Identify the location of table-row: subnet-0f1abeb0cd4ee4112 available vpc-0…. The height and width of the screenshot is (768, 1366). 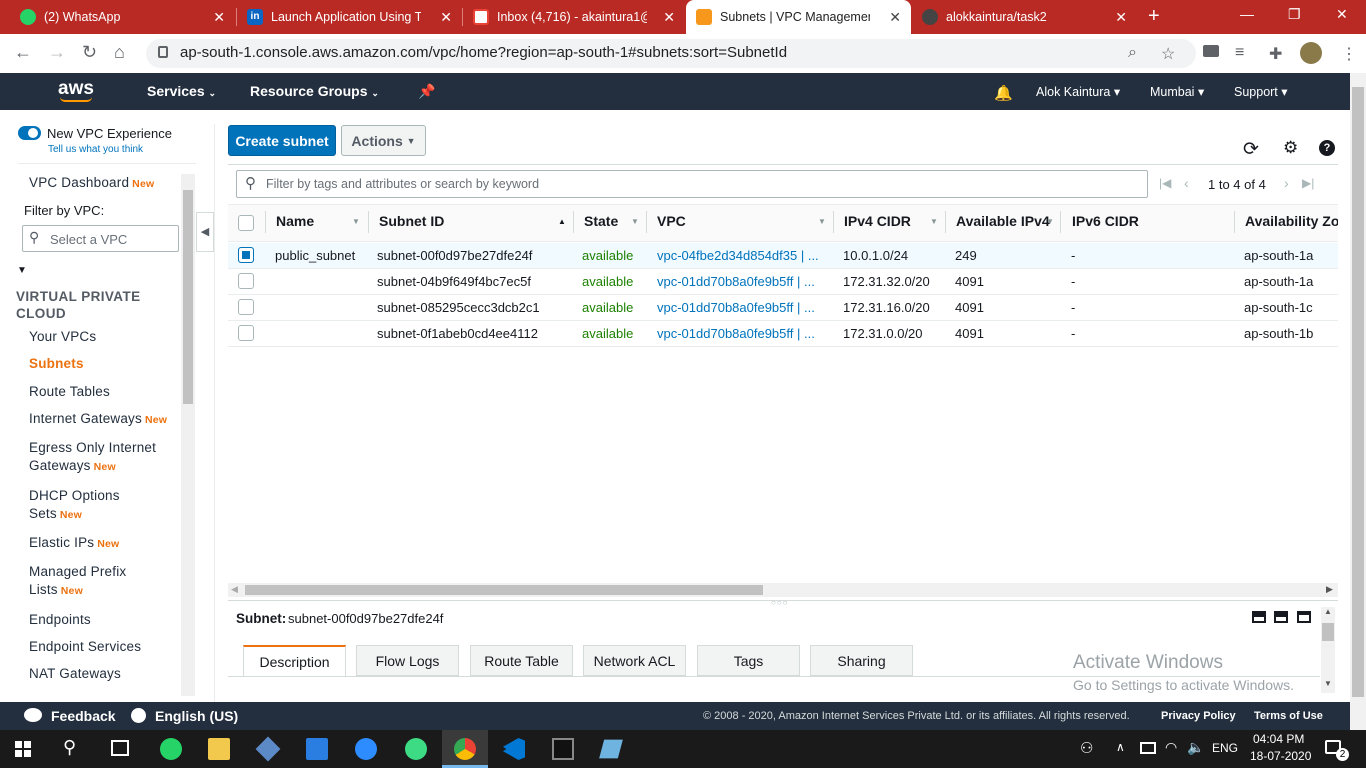
(783, 334).